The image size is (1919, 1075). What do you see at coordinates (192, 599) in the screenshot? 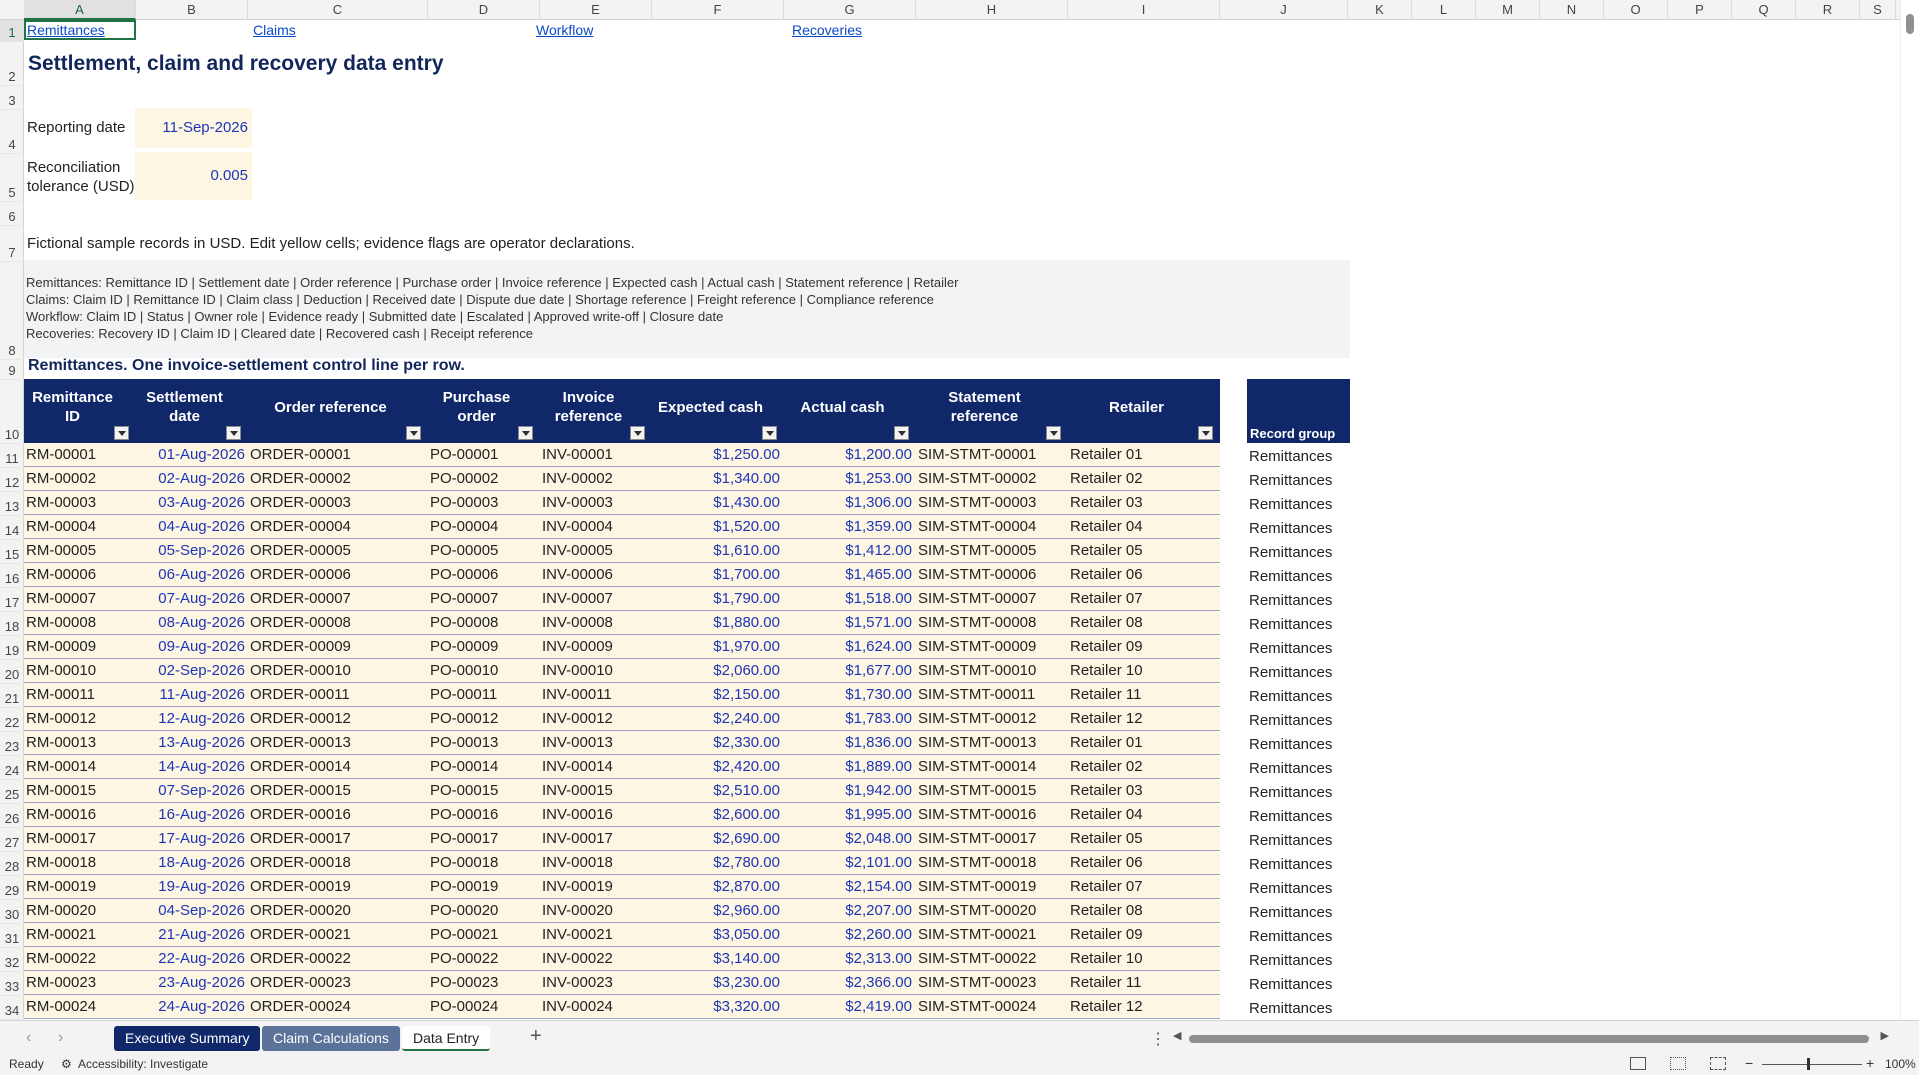
I see `table-cell: 07-Aug-2026` at bounding box center [192, 599].